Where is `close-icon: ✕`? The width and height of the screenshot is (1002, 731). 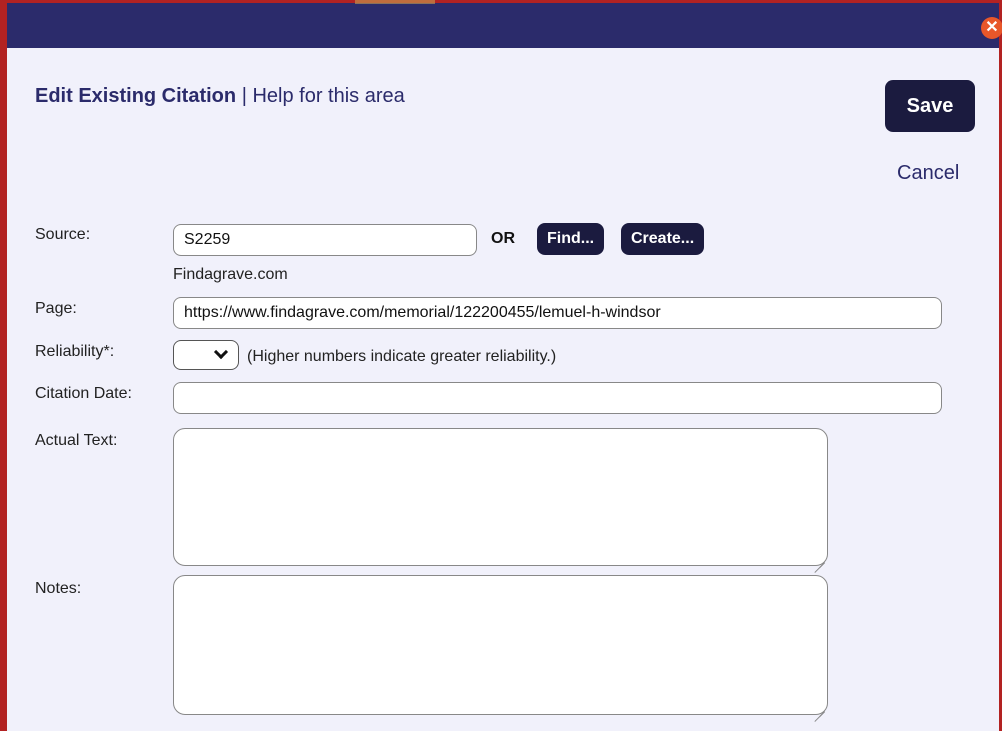
close-icon: ✕ is located at coordinates (991, 28).